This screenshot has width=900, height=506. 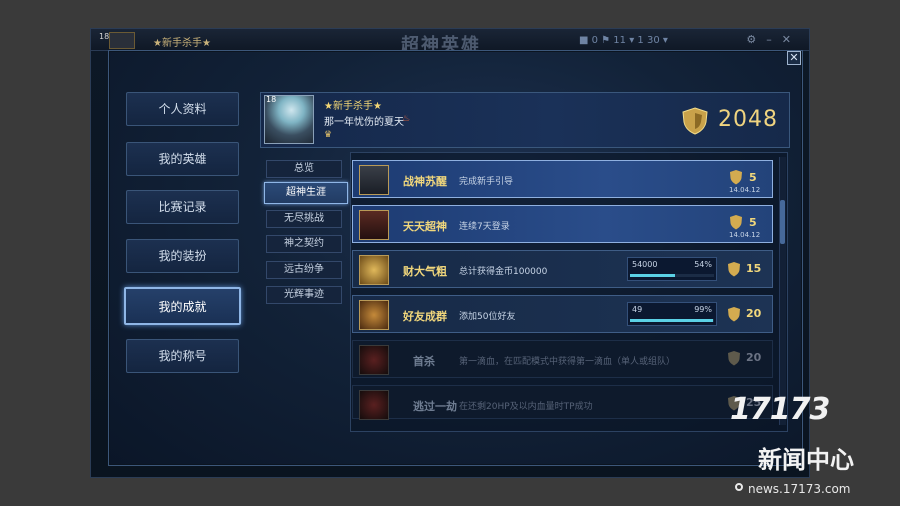 I want to click on progress-percent: 54%, so click(x=703, y=264).